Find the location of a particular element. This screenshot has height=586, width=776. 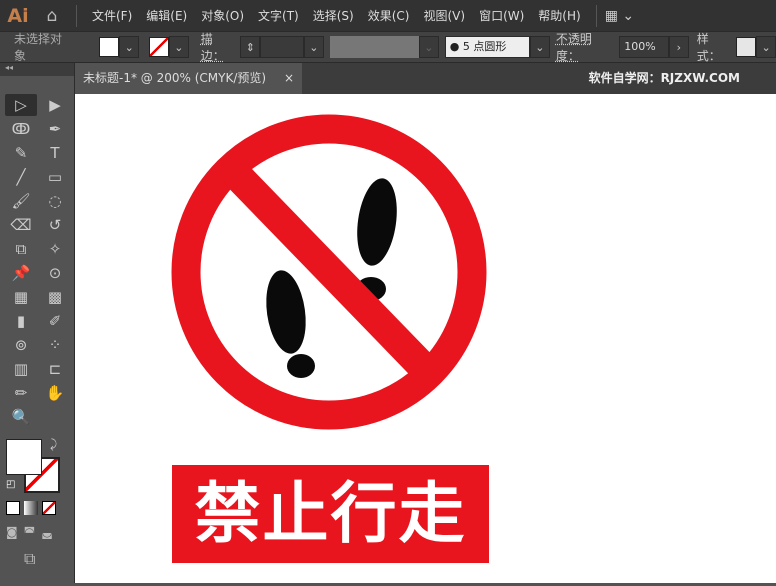

tool-button-26-icon: 🔍 is located at coordinates (21, 417).